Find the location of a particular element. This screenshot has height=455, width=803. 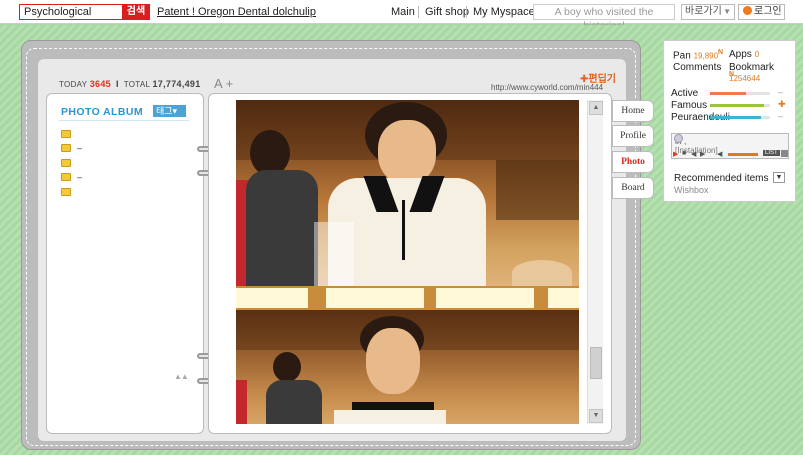

photo-separator is located at coordinates (407, 298).